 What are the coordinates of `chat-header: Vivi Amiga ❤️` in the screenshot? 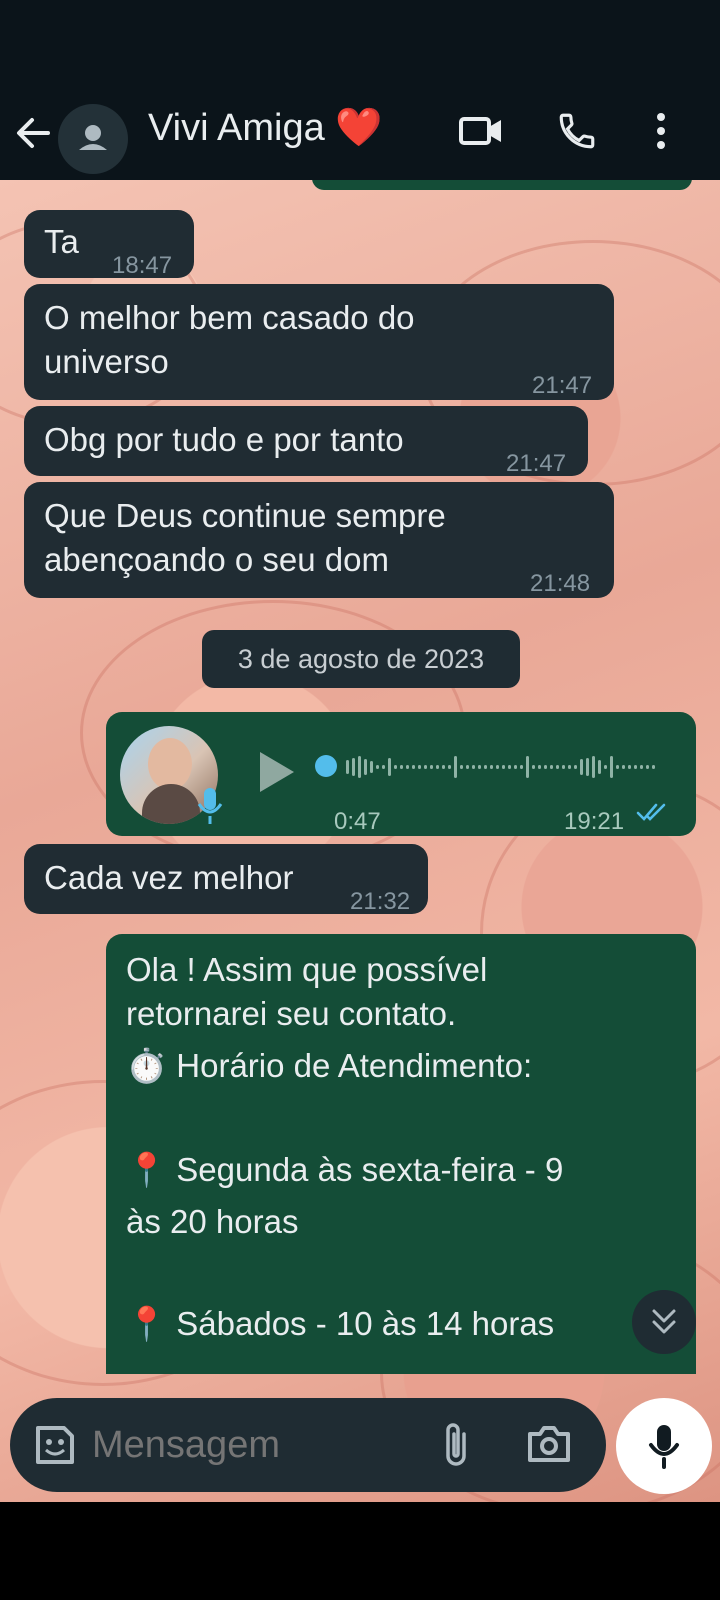 It's located at (360, 134).